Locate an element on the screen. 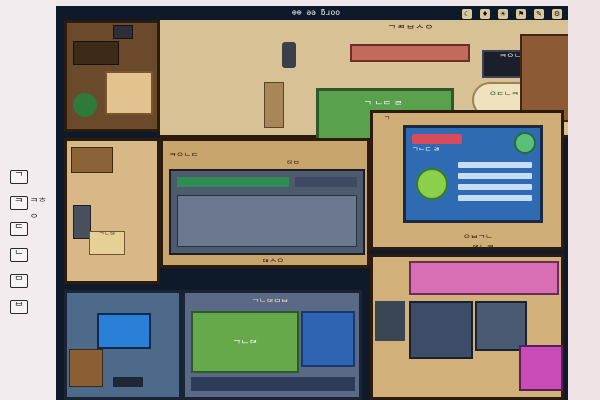 Image resolution: width=600 pixels, height=400 pixels. plant is located at coordinates (85, 105).